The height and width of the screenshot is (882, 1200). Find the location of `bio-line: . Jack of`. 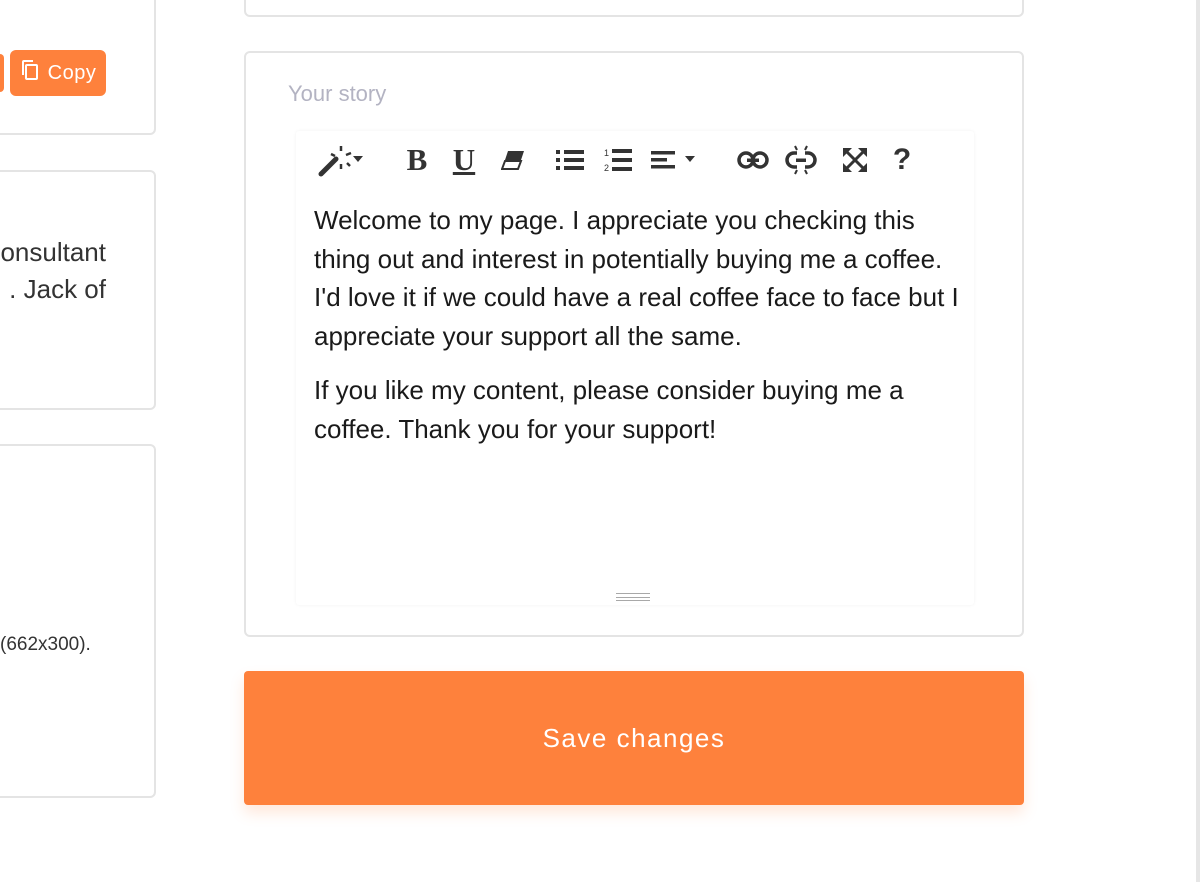

bio-line: . Jack of is located at coordinates (57, 289).